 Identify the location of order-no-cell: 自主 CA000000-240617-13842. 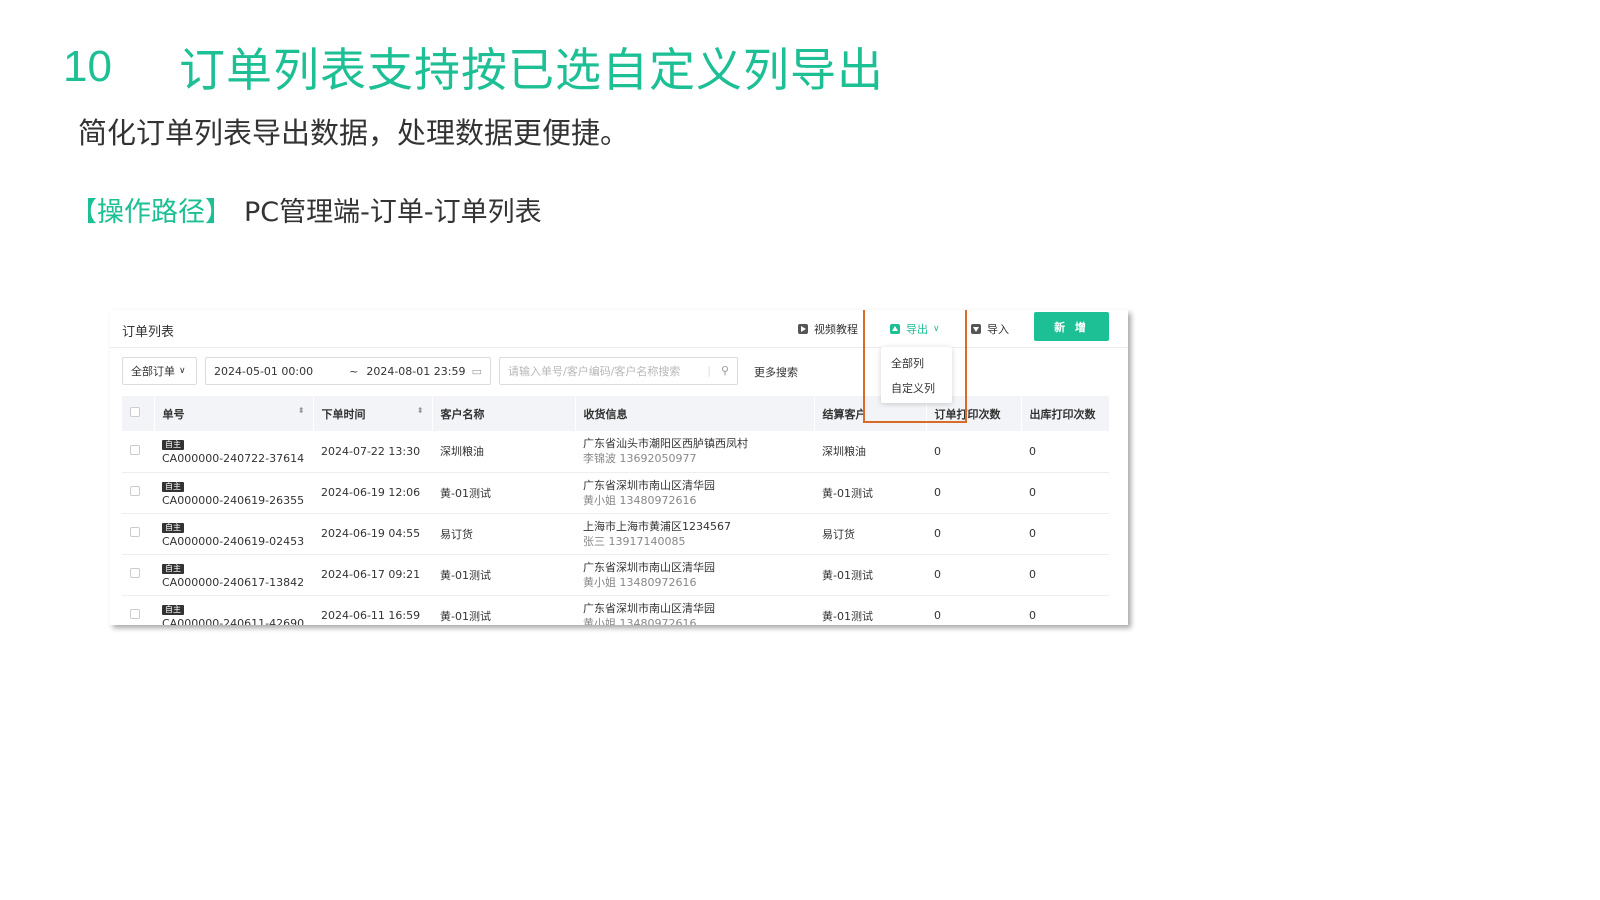
(233, 575).